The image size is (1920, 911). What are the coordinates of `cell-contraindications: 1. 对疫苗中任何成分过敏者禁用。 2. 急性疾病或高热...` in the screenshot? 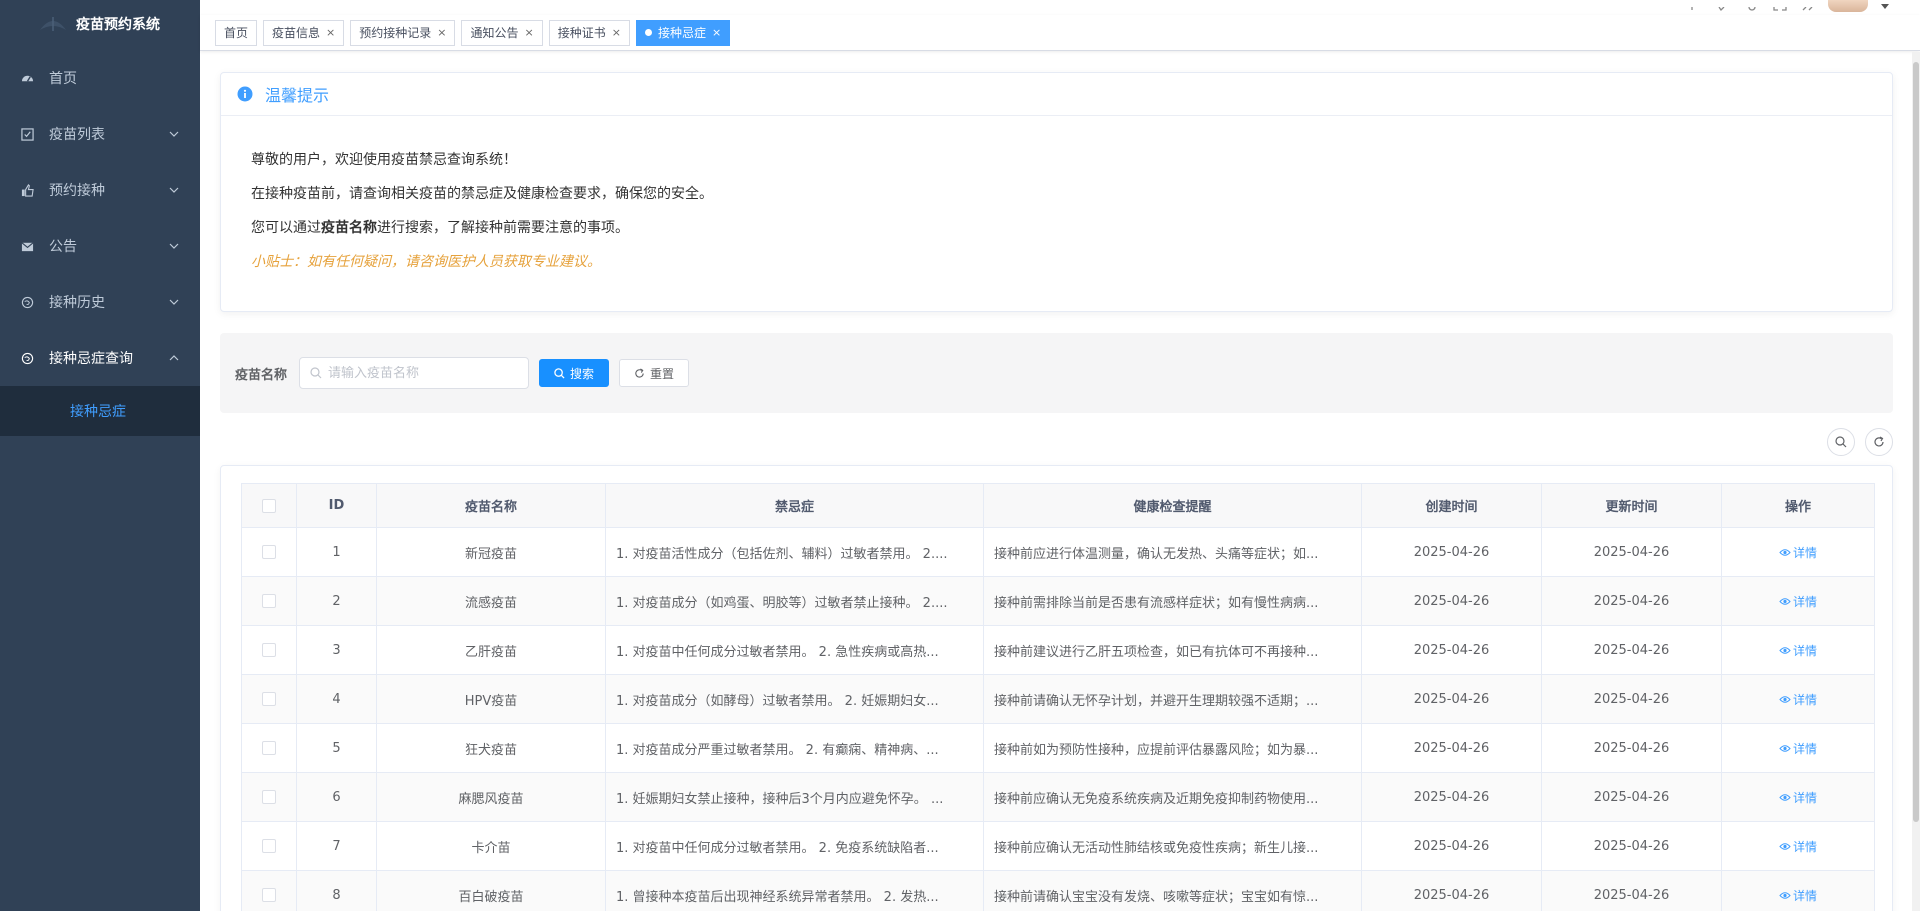 It's located at (794, 650).